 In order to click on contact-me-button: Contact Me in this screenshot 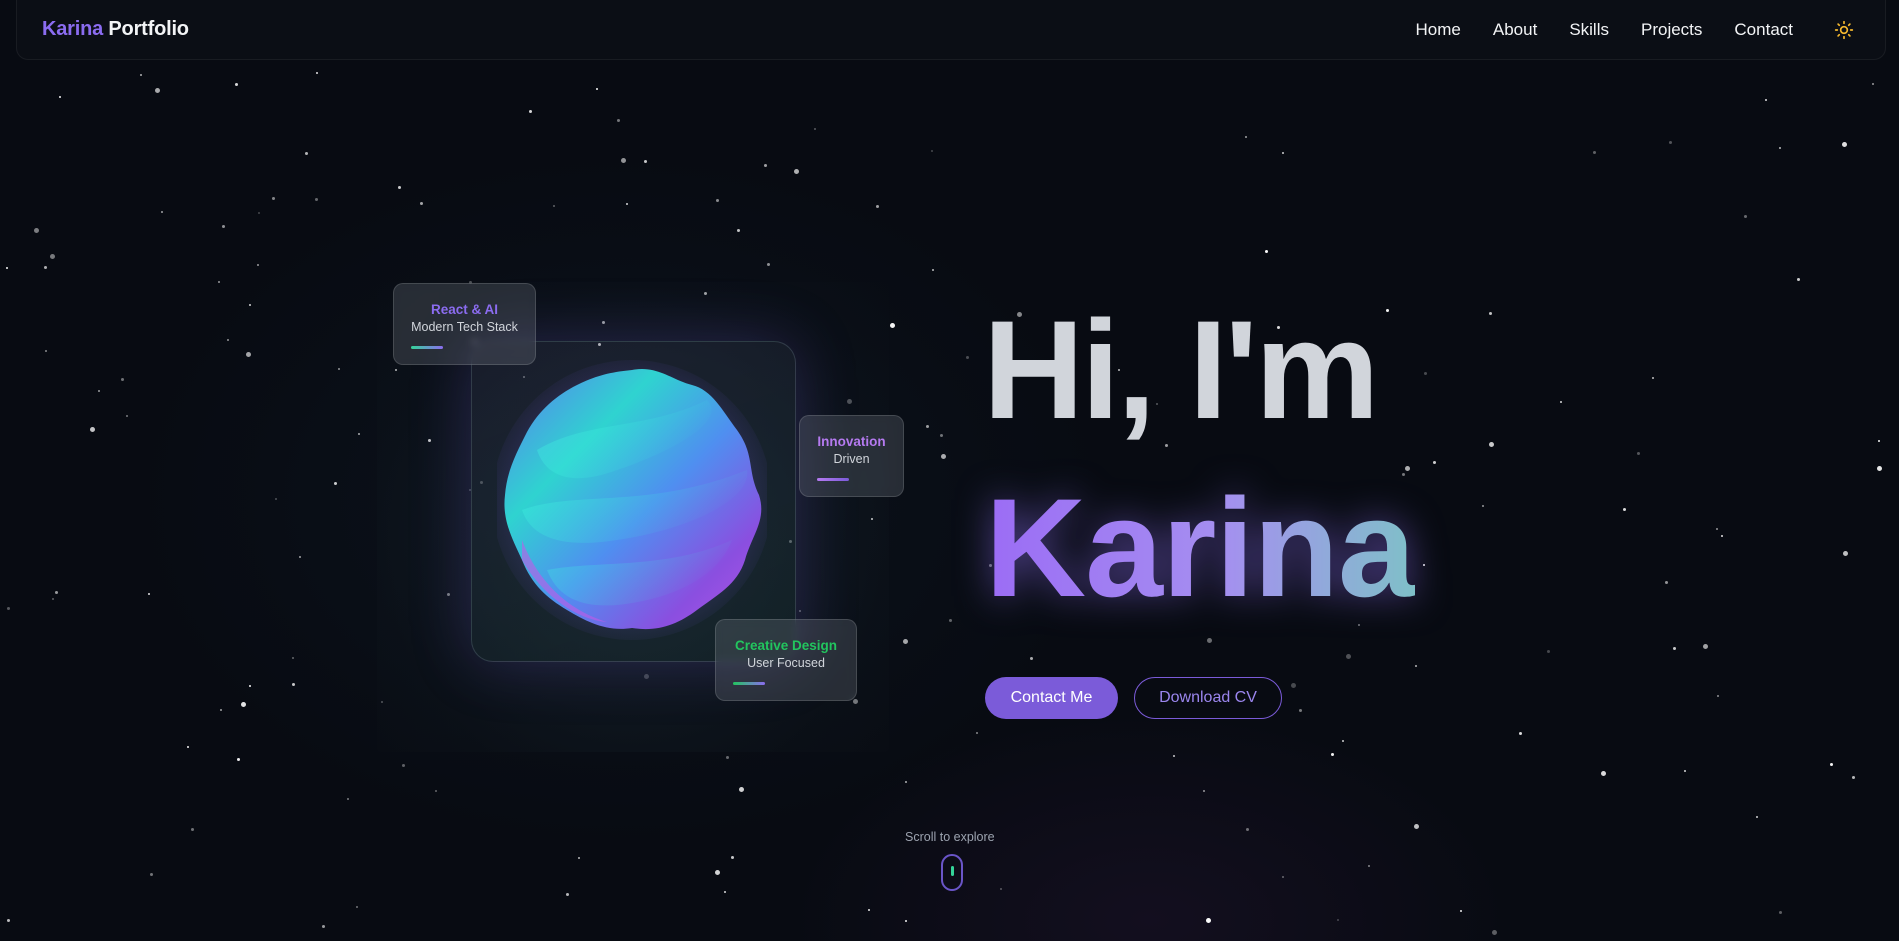, I will do `click(1051, 698)`.